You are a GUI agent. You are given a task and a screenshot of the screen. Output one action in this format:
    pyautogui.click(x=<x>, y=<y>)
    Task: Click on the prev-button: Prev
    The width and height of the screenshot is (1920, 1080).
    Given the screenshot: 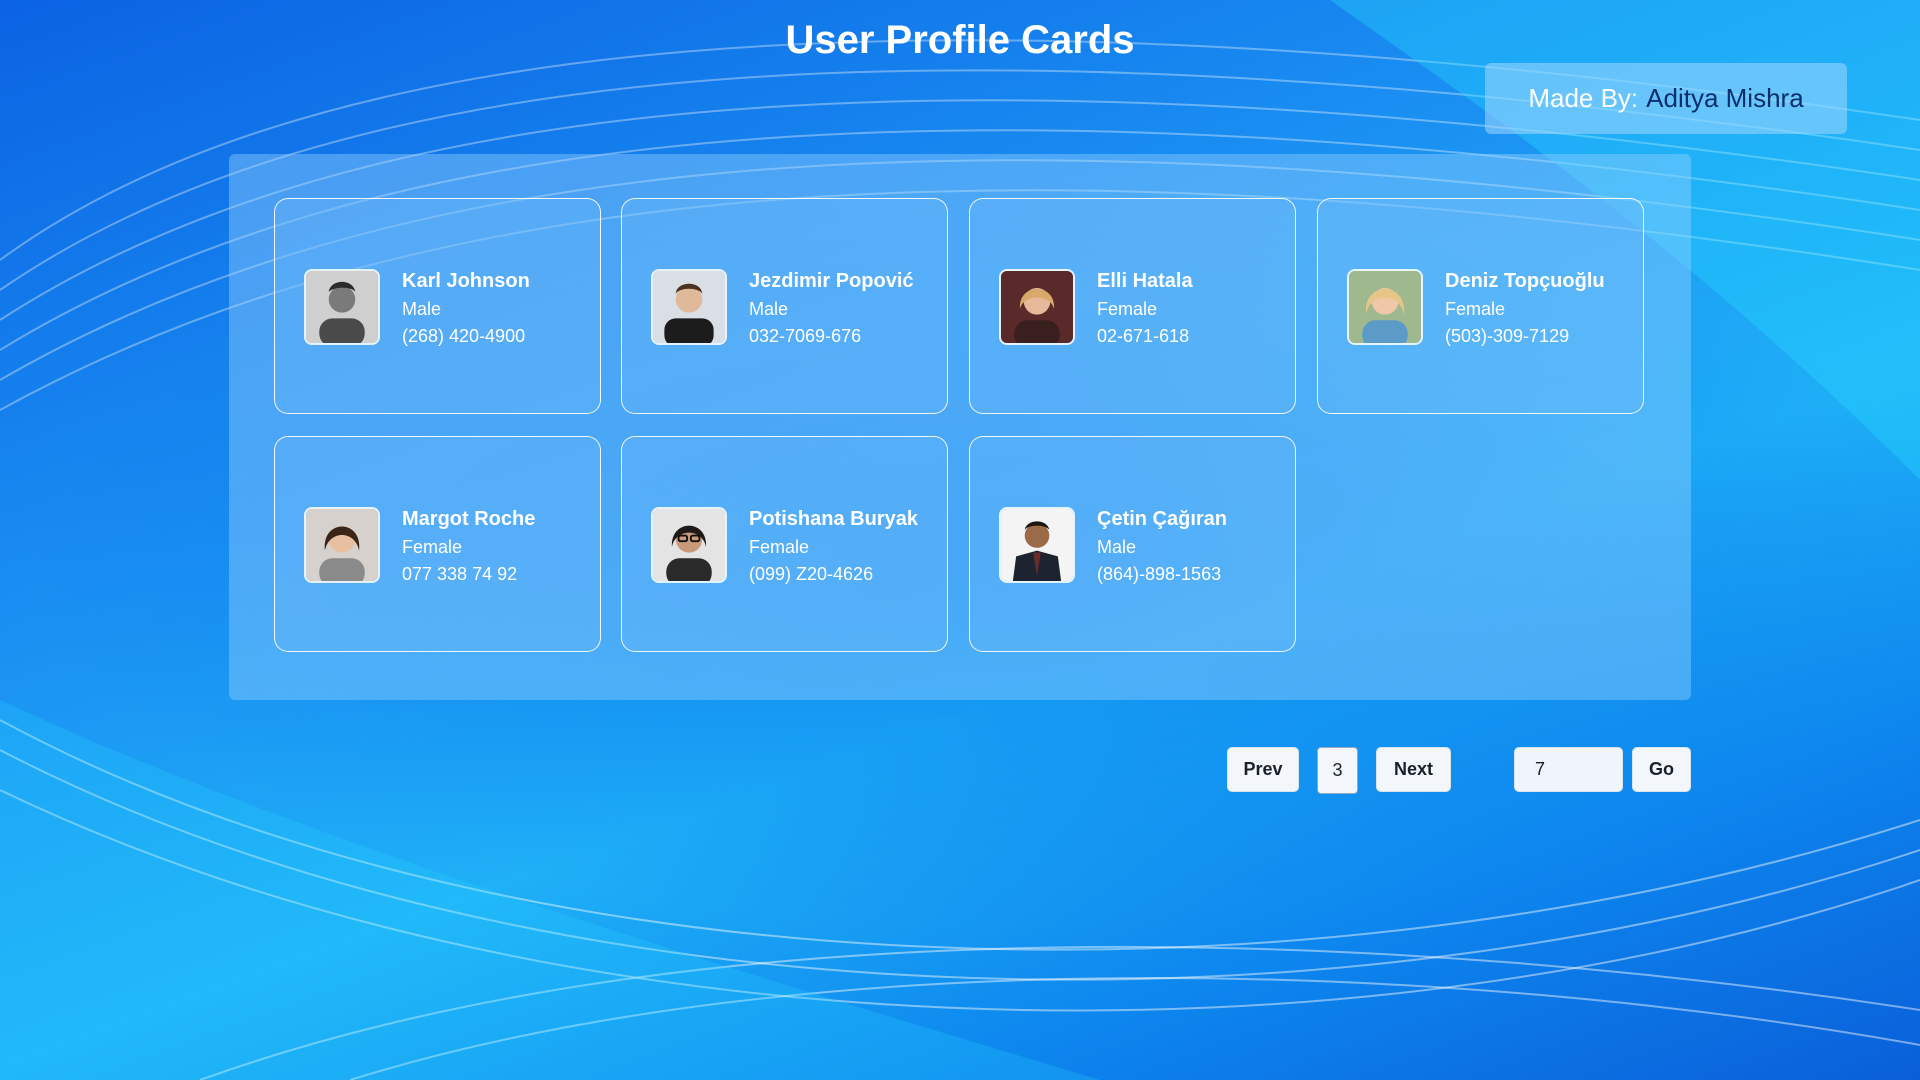 What is the action you would take?
    pyautogui.click(x=1263, y=769)
    